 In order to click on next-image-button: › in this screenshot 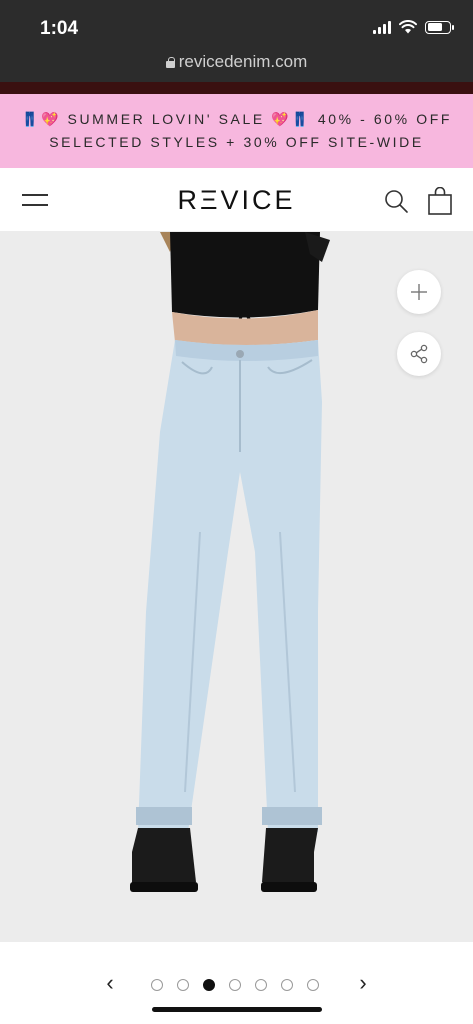, I will do `click(363, 983)`.